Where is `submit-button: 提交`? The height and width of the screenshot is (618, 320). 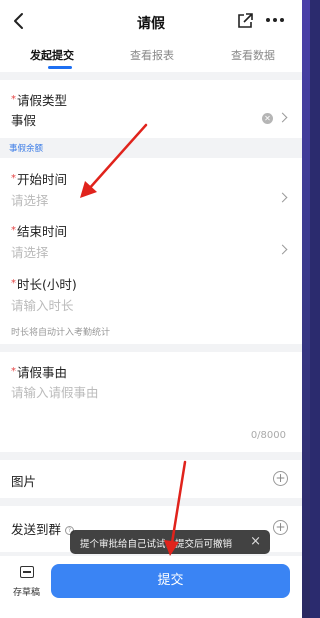 submit-button: 提交 is located at coordinates (170, 581).